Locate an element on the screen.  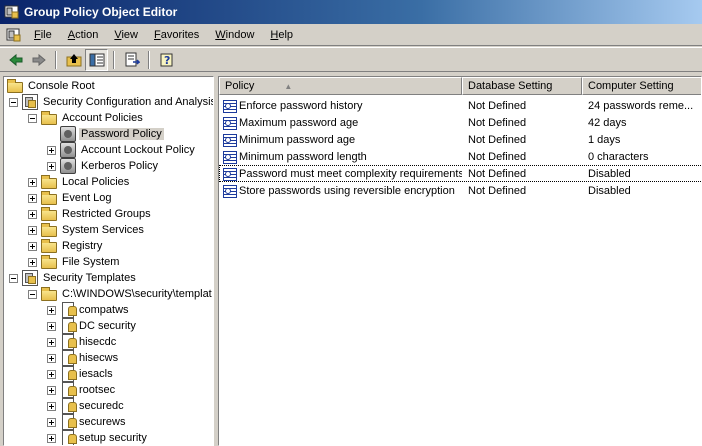
show-hide-tree-icon is located at coordinates (96, 59).